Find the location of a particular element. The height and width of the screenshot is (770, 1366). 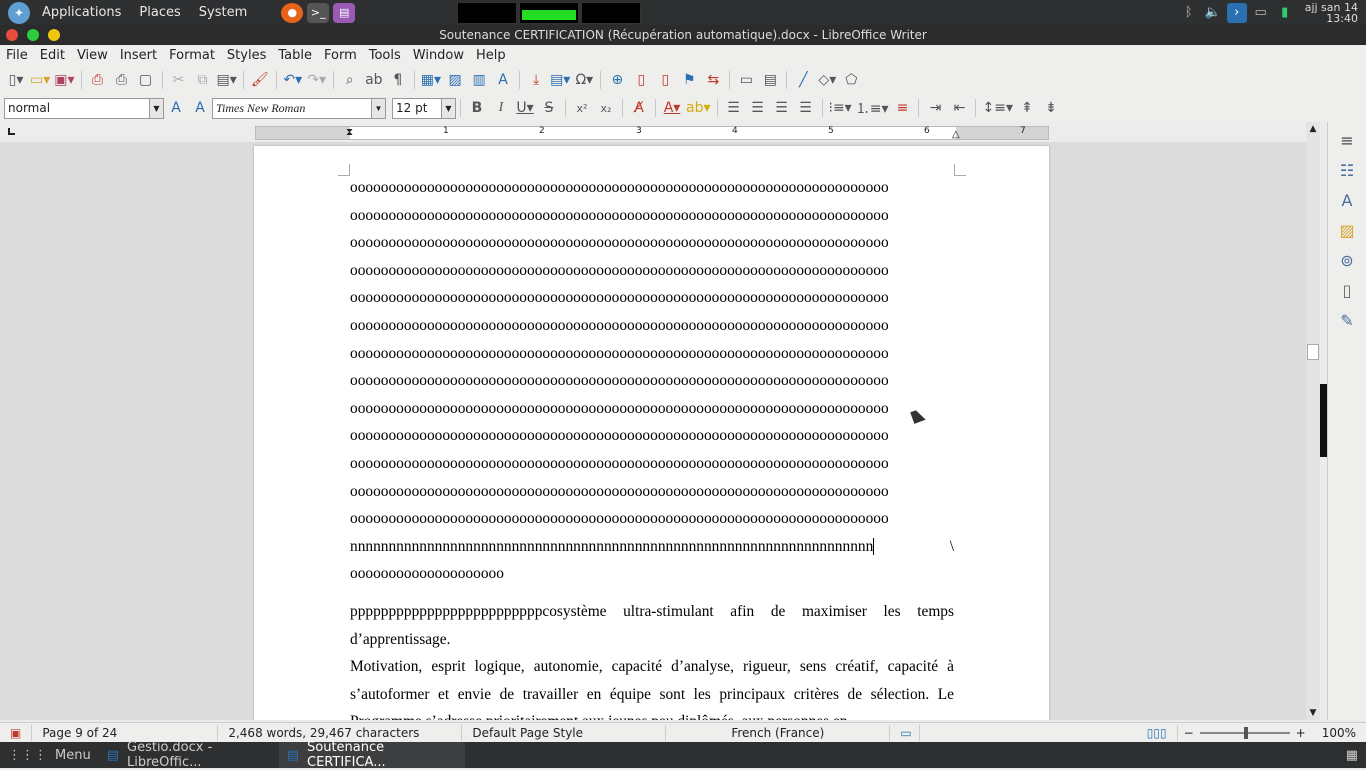

zoom-slider is located at coordinates (1244, 732).